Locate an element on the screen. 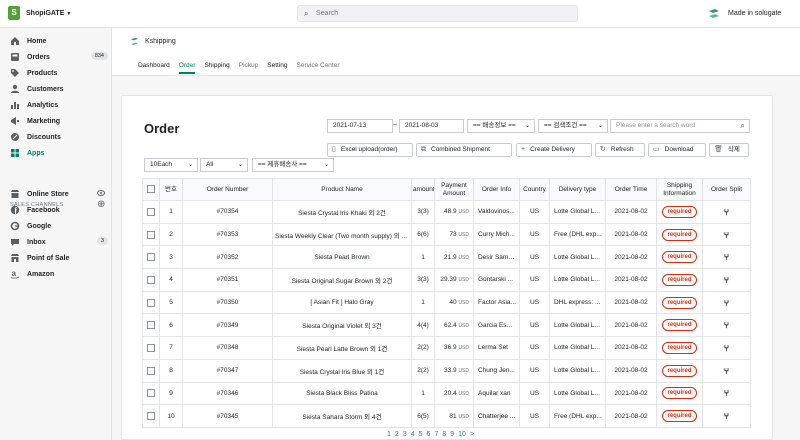 The image size is (800, 440). page-link: 3 is located at coordinates (405, 434).